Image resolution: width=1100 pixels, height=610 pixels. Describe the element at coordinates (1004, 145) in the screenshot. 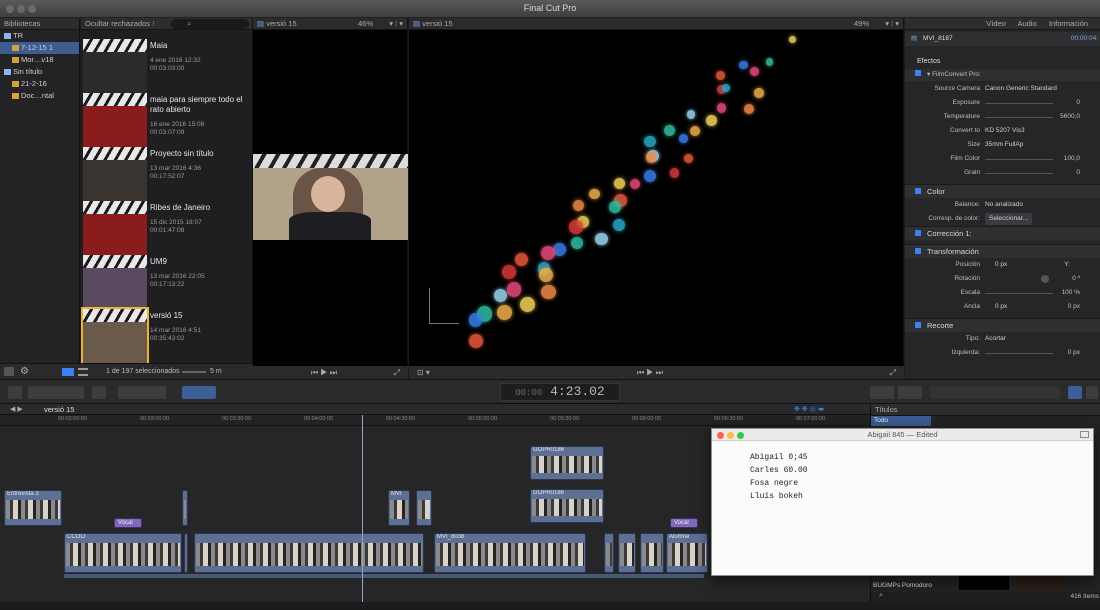

I see `size-popup: 35mm FullAp` at that location.